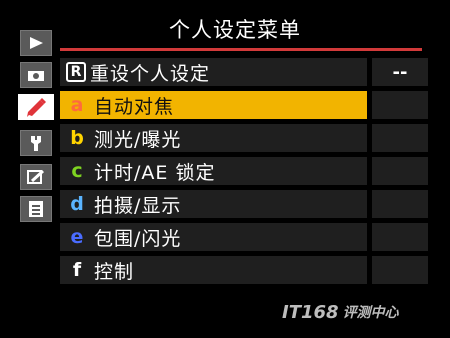 The width and height of the screenshot is (450, 338). I want to click on menu-item-cell: f 控制, so click(213, 270).